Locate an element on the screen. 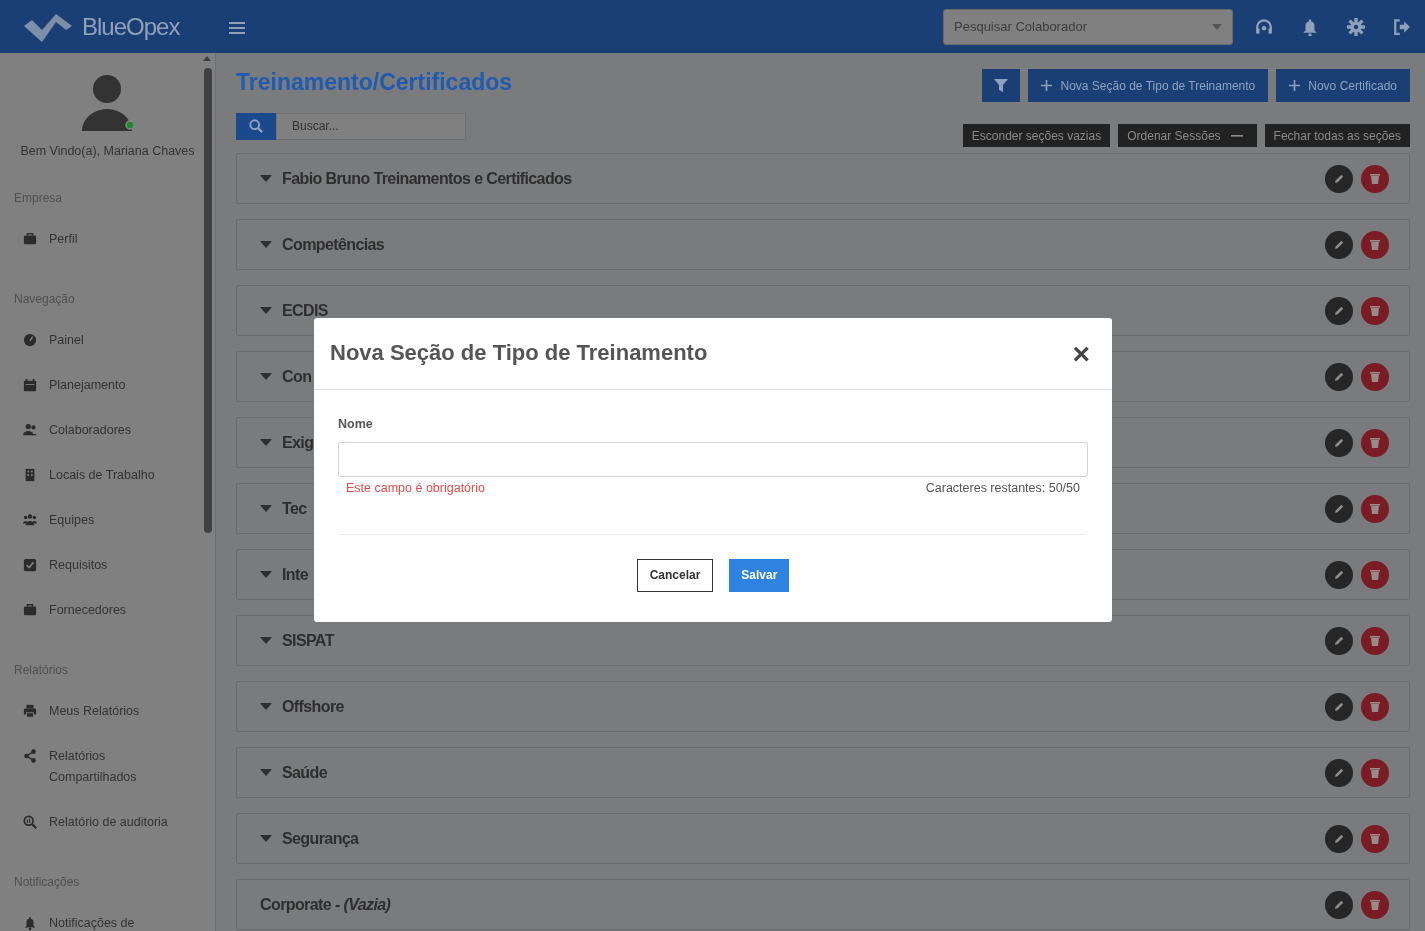  checkbox-icon is located at coordinates (30, 565).